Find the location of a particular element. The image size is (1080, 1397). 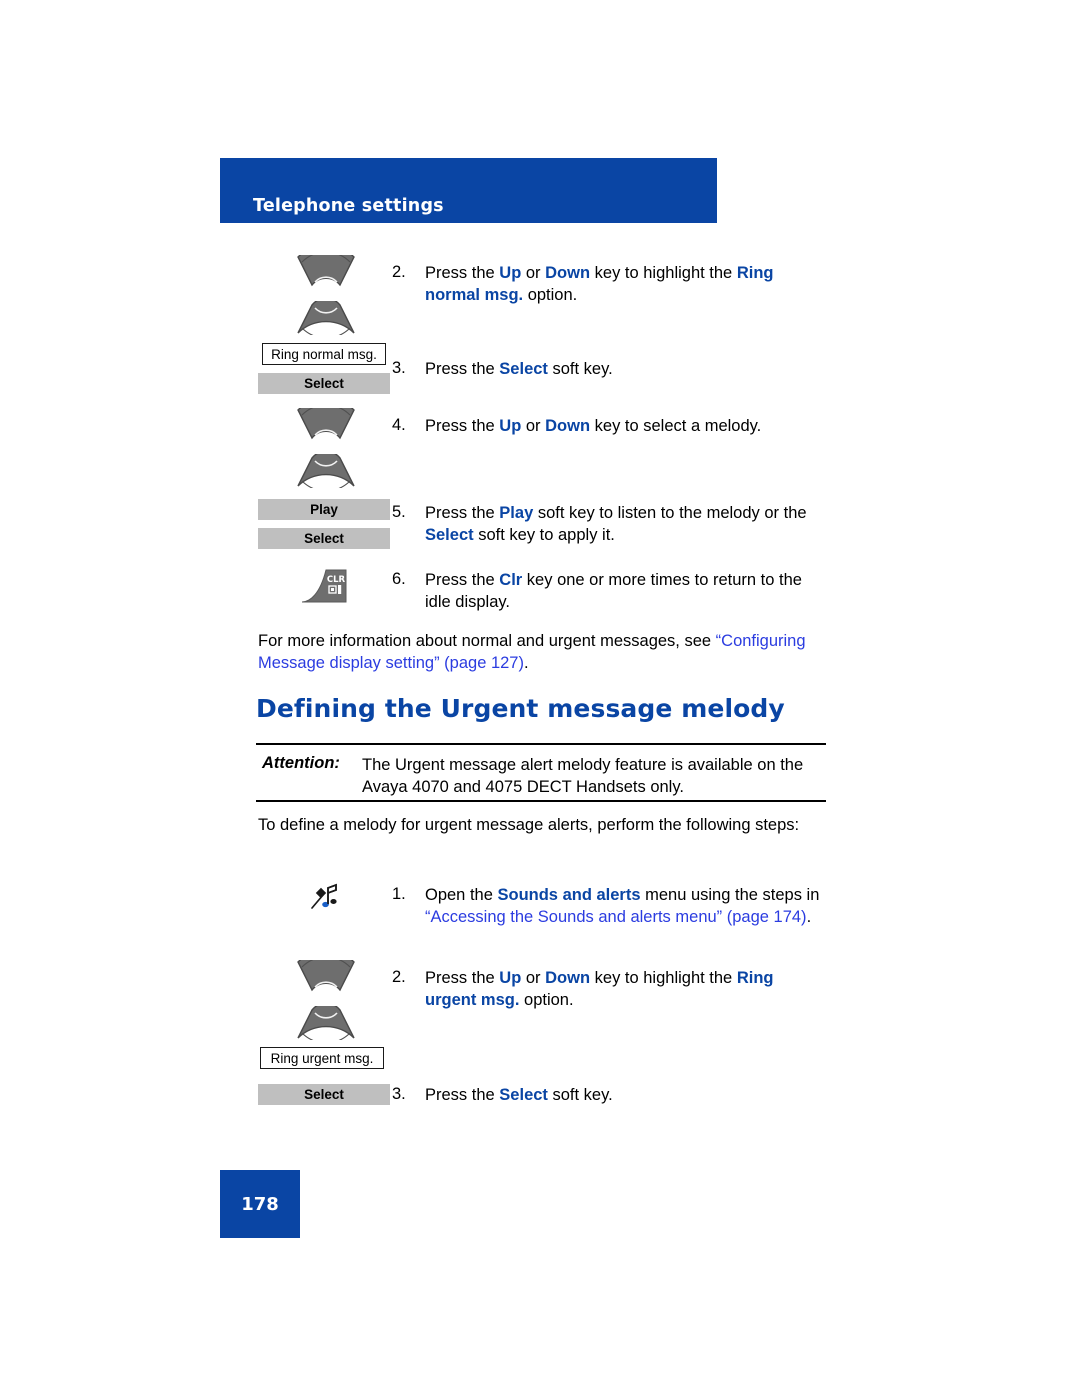

step-number: 6. is located at coordinates (399, 579).